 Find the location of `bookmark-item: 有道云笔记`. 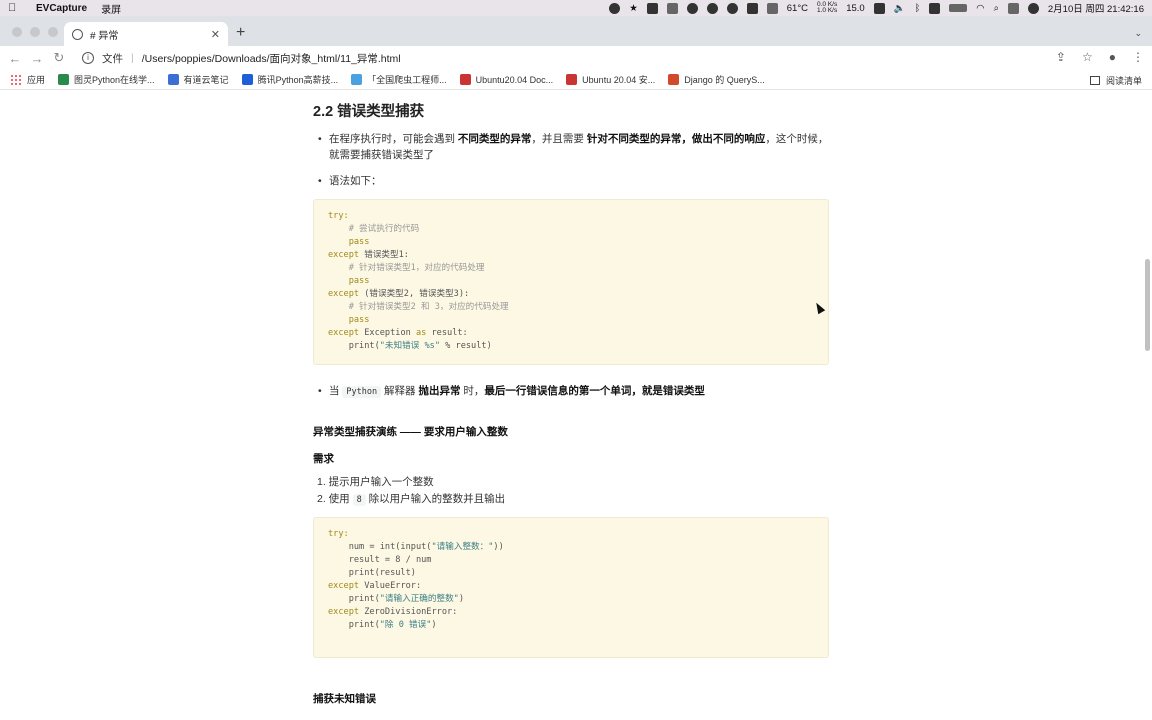

bookmark-item: 有道云笔记 is located at coordinates (198, 79).